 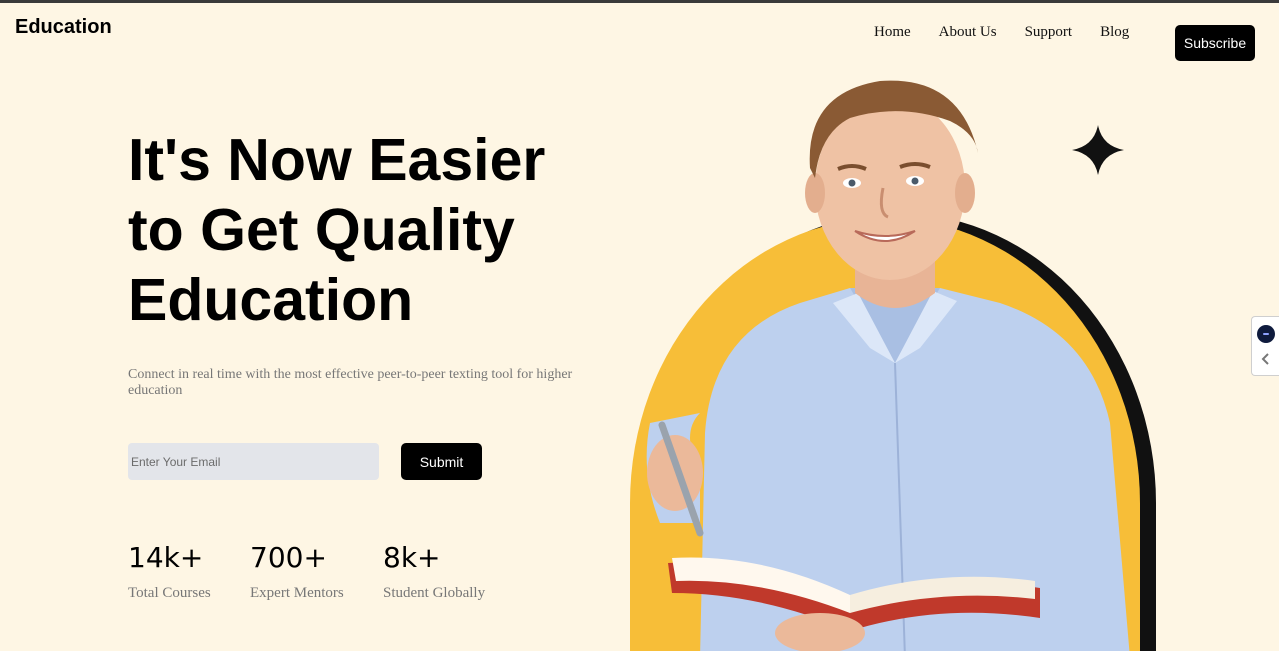 I want to click on subscribe-button: Subscribe, so click(x=1215, y=43).